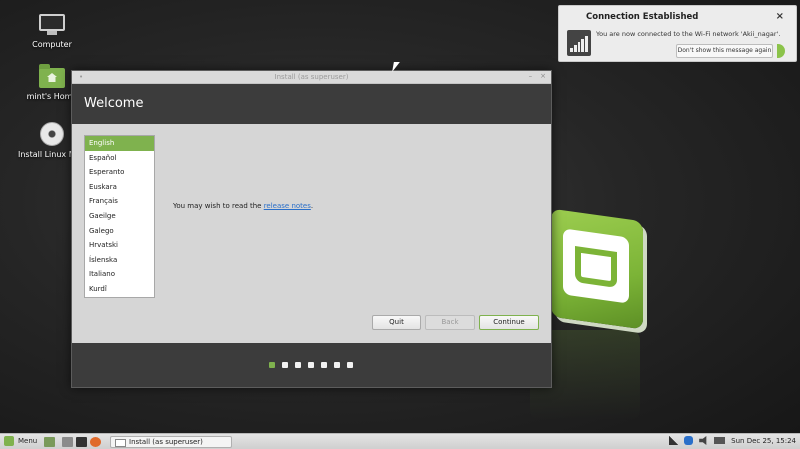  What do you see at coordinates (119, 172) in the screenshot?
I see `language-option: Esperanto` at bounding box center [119, 172].